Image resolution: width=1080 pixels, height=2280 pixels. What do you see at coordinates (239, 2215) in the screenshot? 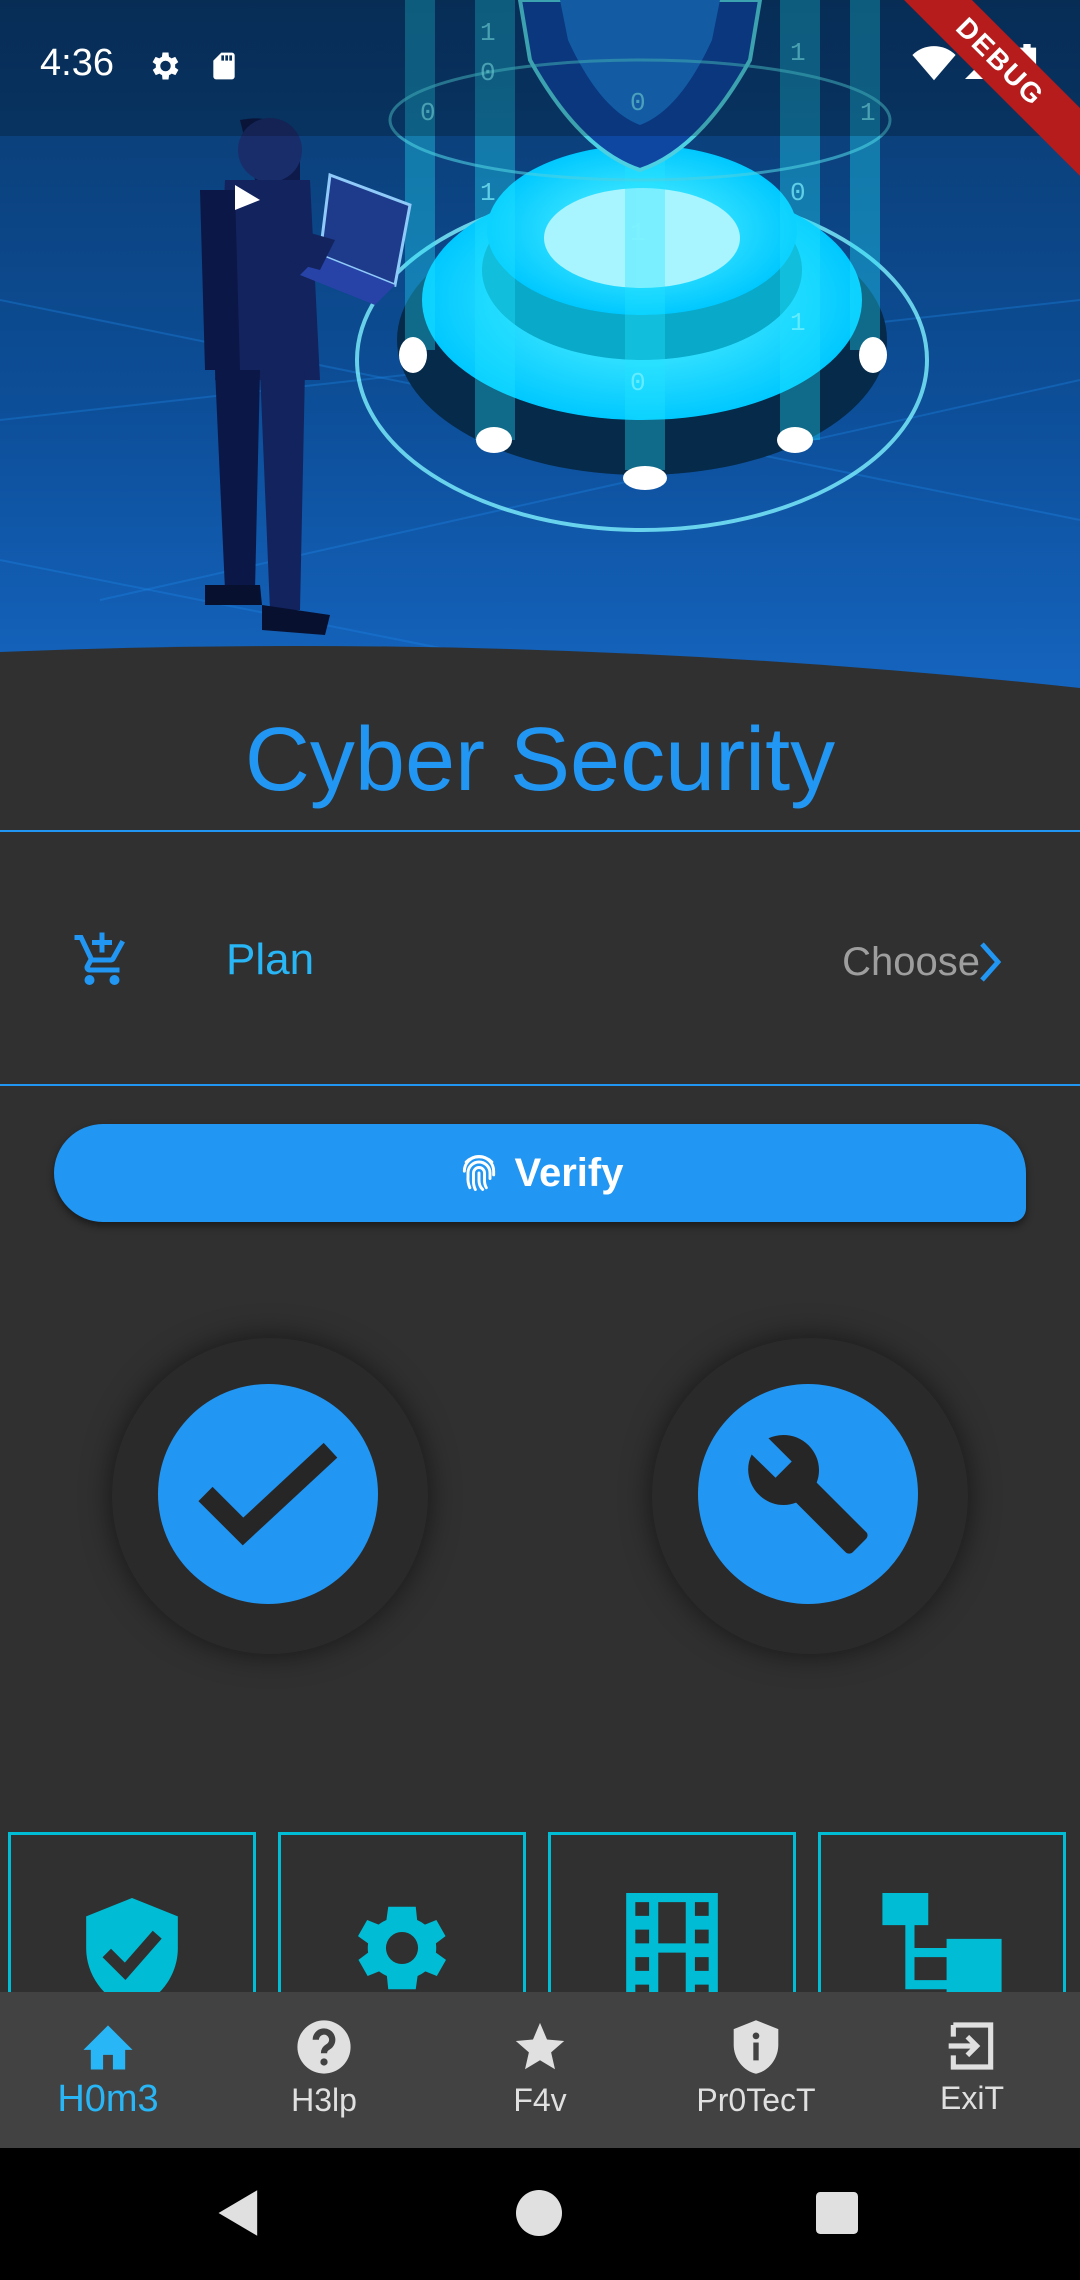
I see `back-icon` at bounding box center [239, 2215].